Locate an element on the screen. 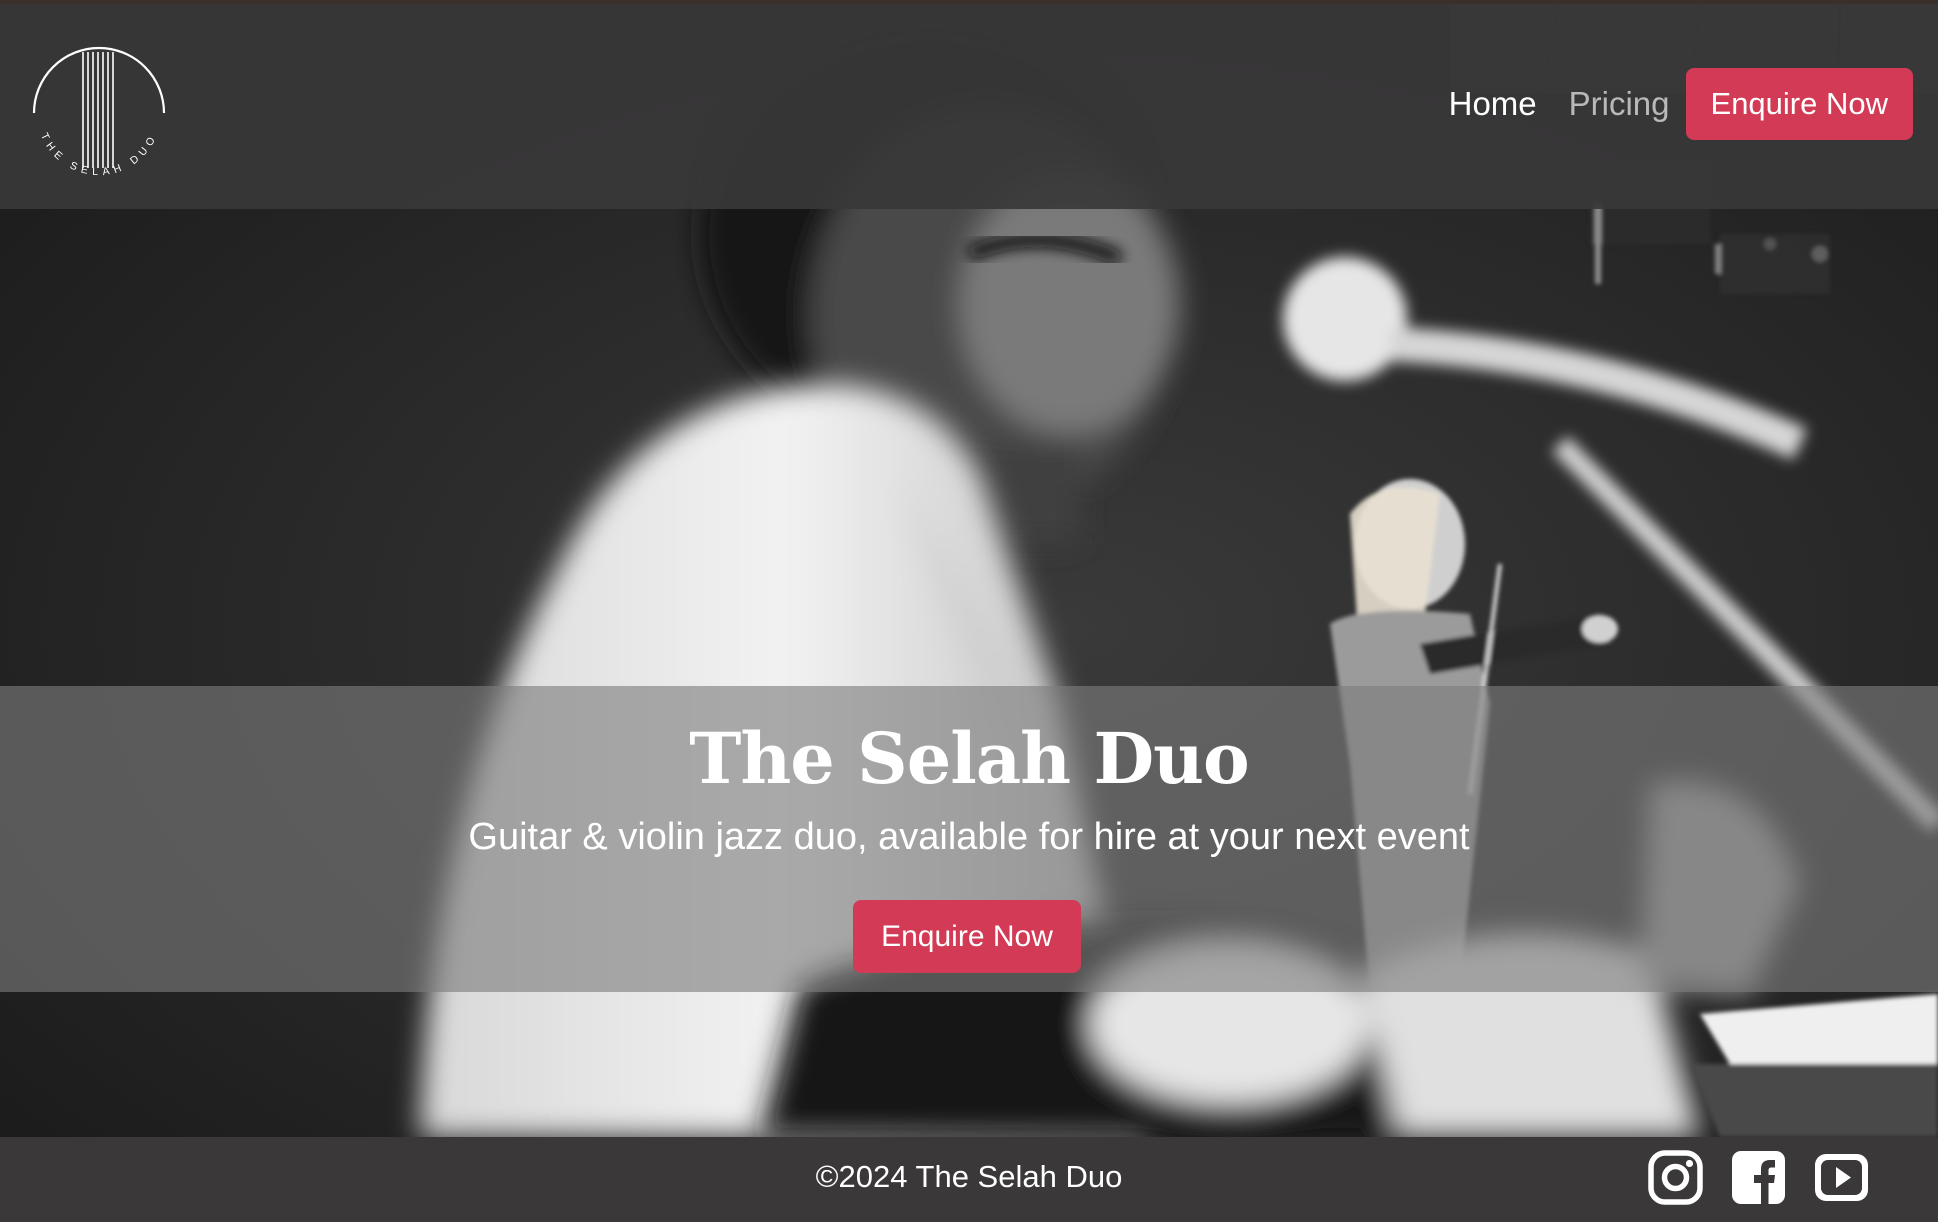 Image resolution: width=1938 pixels, height=1222 pixels. youtube-icon is located at coordinates (1841, 1177).